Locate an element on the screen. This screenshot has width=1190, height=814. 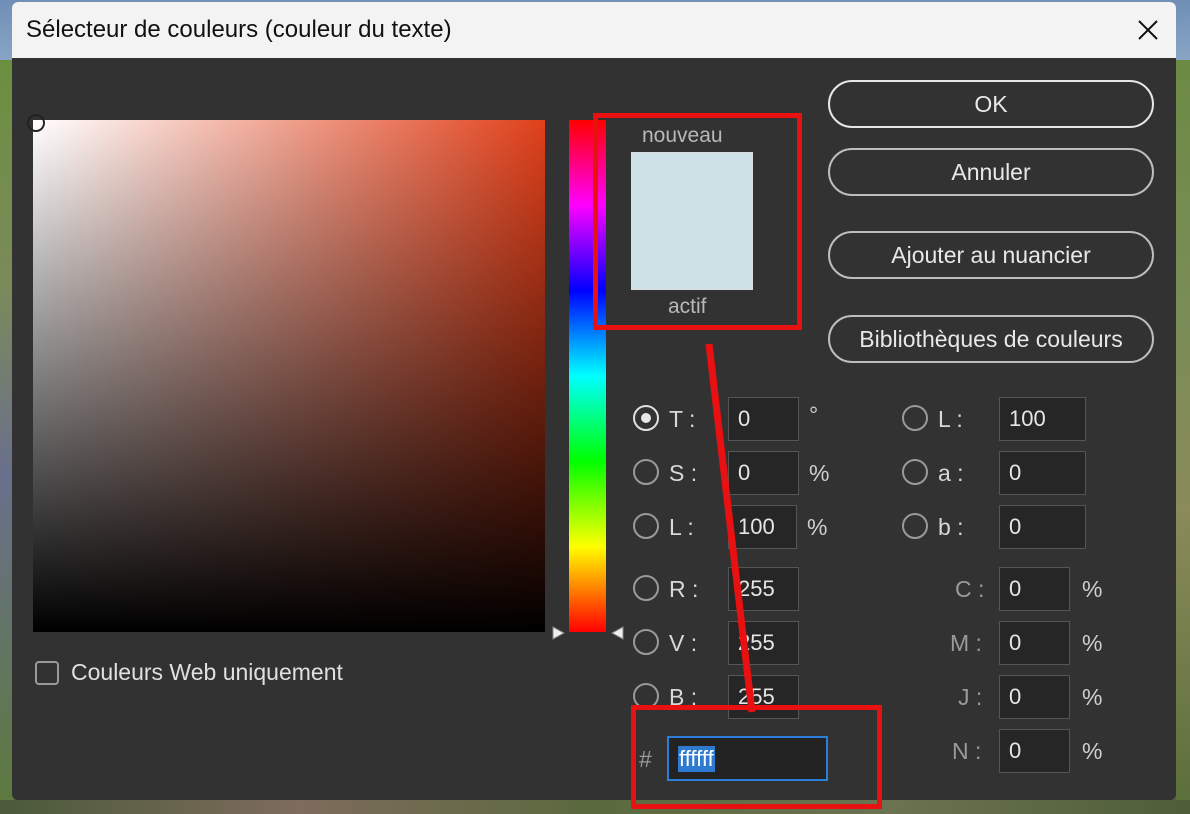
hex-symbol: # is located at coordinates (645, 759).